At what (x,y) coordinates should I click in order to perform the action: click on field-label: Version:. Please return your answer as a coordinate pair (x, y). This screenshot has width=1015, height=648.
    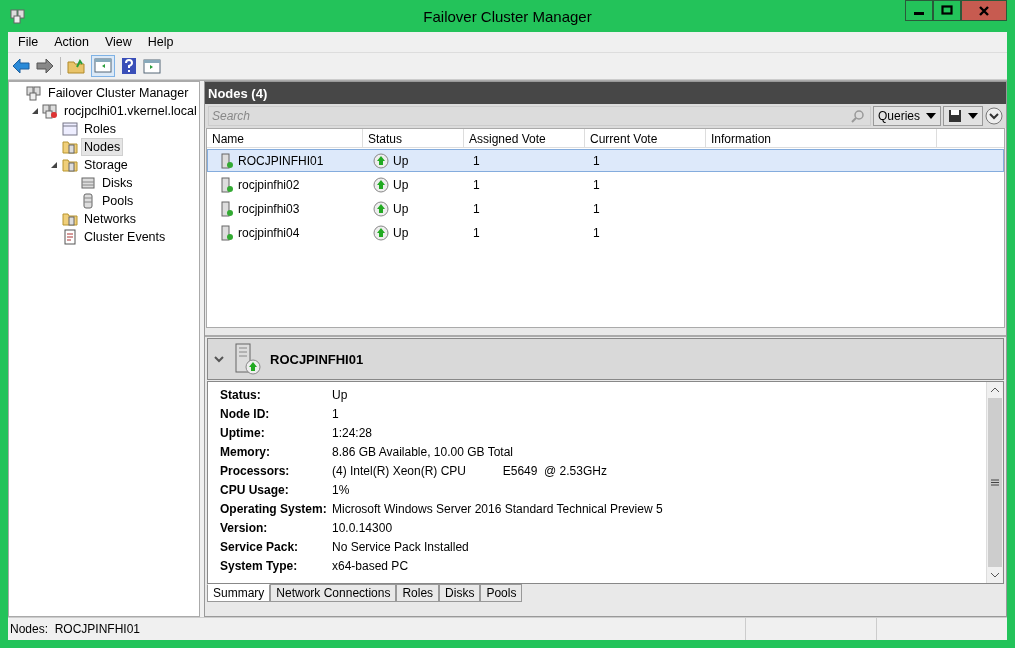
    Looking at the image, I should click on (244, 527).